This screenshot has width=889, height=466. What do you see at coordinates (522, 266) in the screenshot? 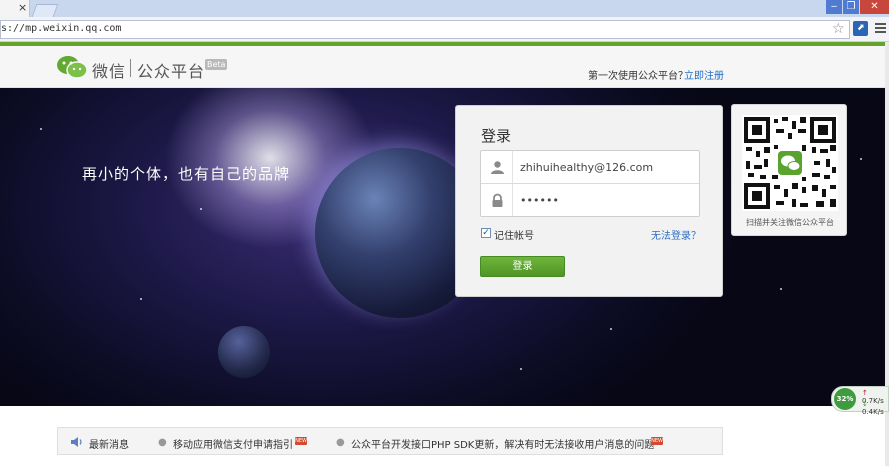
I see `login-button: 登录` at bounding box center [522, 266].